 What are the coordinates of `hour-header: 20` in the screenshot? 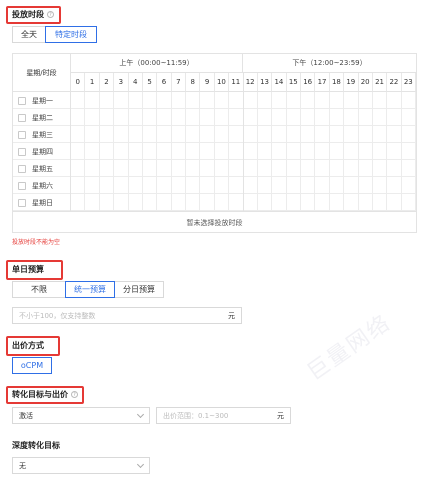 It's located at (365, 82).